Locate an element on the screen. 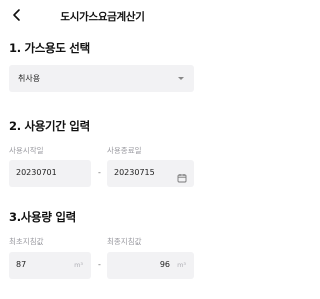 Image resolution: width=320 pixels, height=299 pixels. end-date-value: 20230715 is located at coordinates (134, 172).